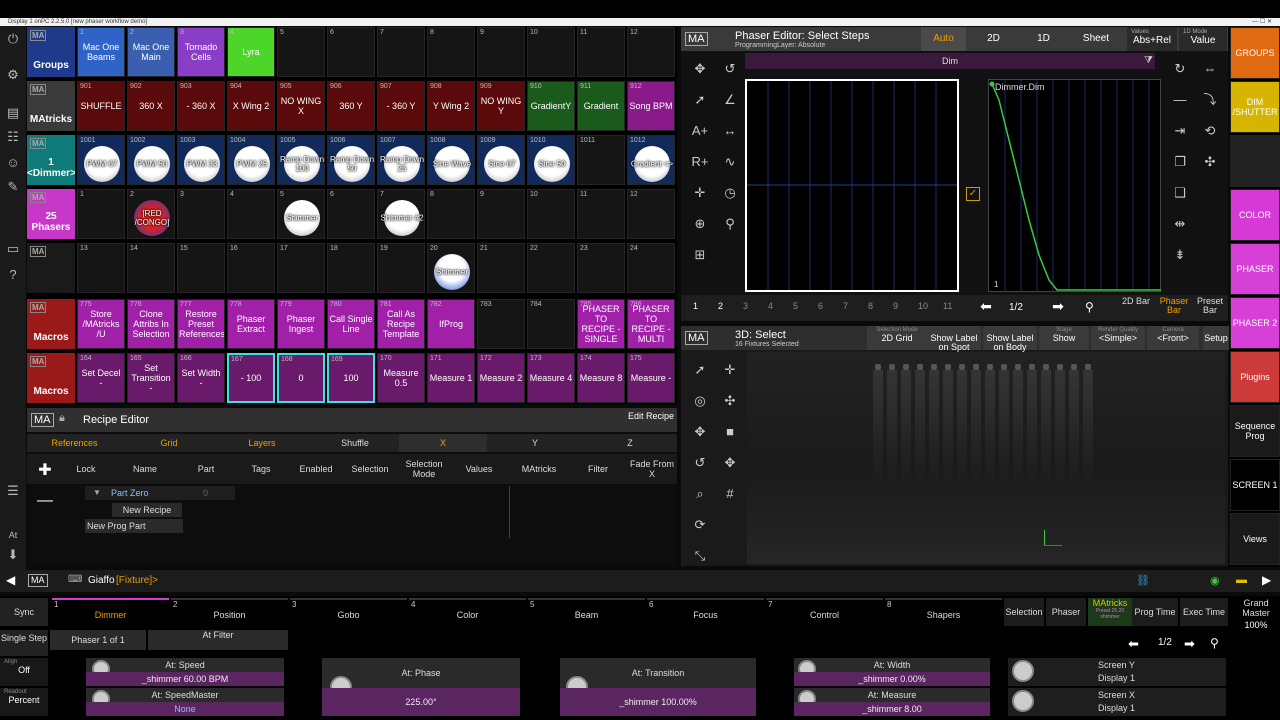 The width and height of the screenshot is (1280, 720). I want to click on at-icon: At, so click(13, 535).